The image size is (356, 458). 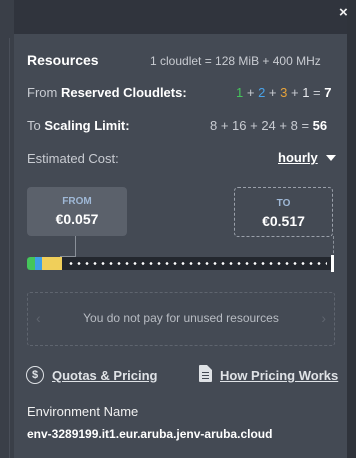 I want to click on dollar-circle-icon: $, so click(x=35, y=375).